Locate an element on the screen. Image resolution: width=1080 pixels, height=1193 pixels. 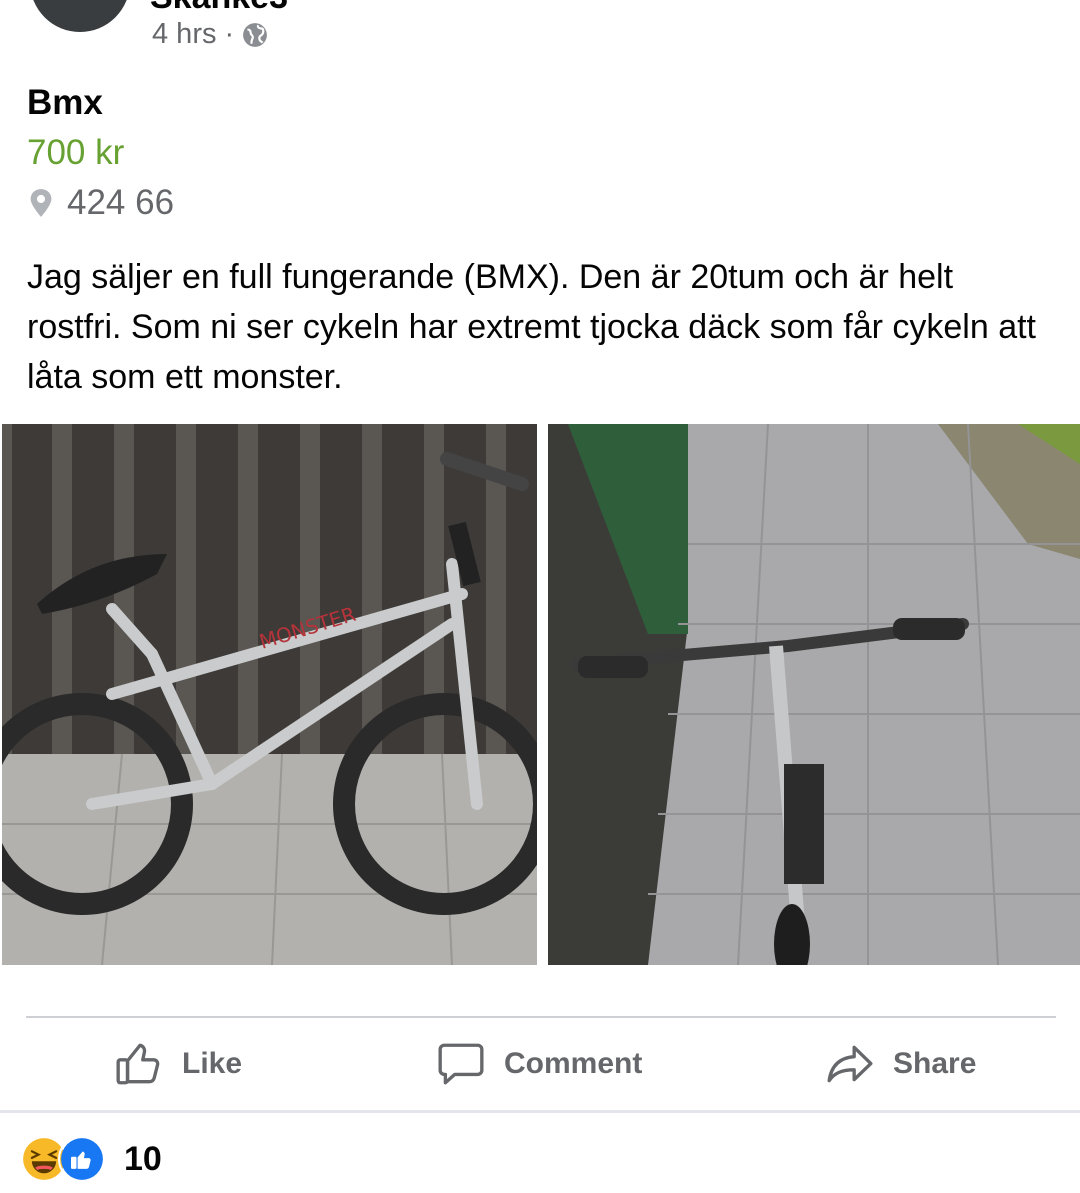
author-name: Skanke3 is located at coordinates (219, 8).